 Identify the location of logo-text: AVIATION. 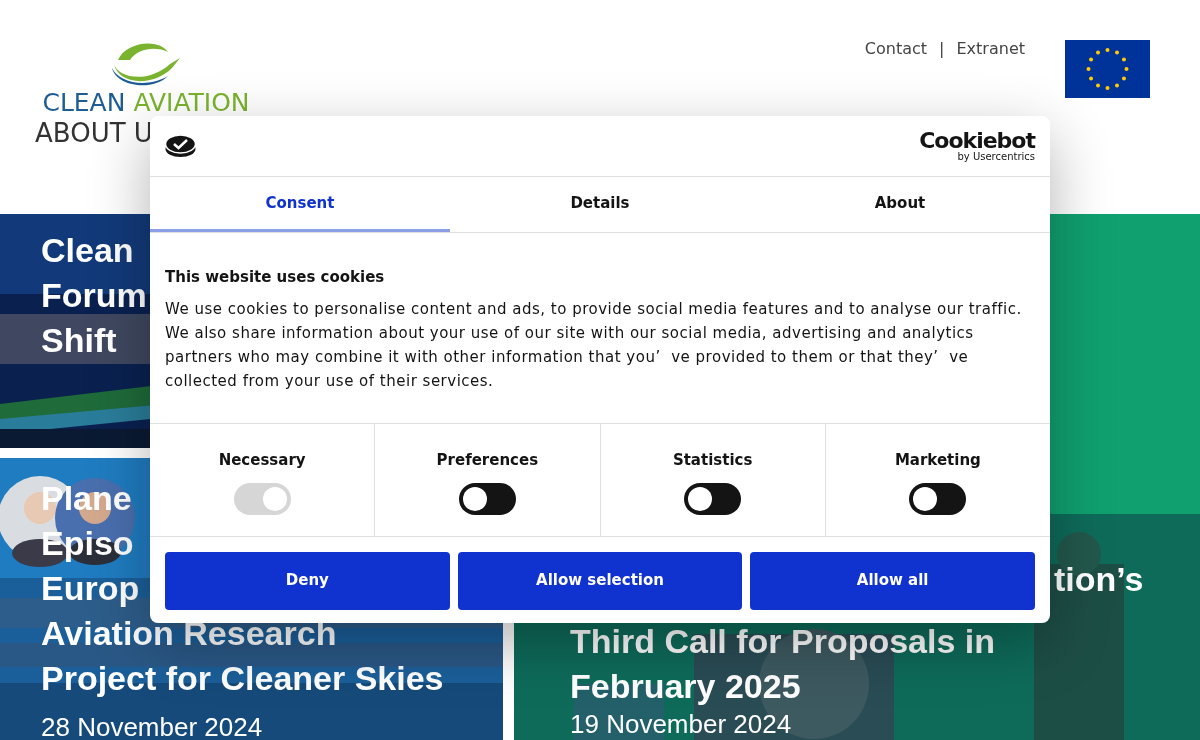
(191, 103).